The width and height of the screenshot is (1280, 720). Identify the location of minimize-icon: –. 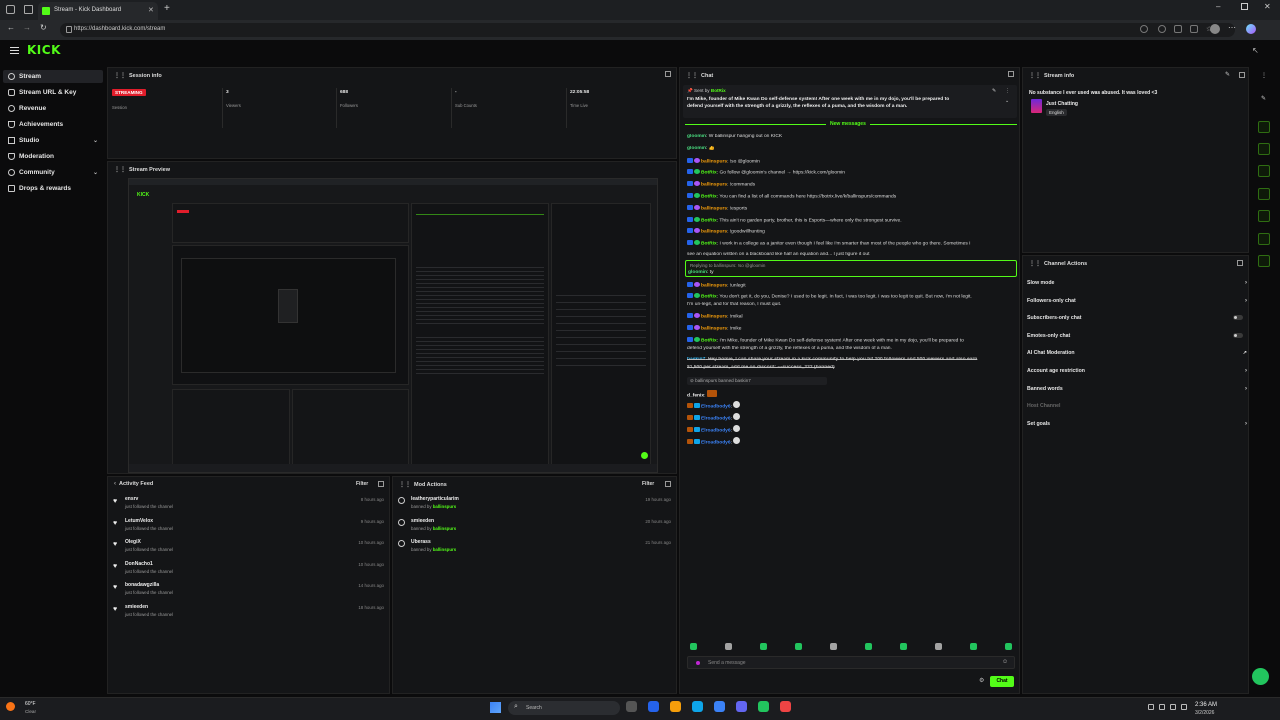
(1218, 6).